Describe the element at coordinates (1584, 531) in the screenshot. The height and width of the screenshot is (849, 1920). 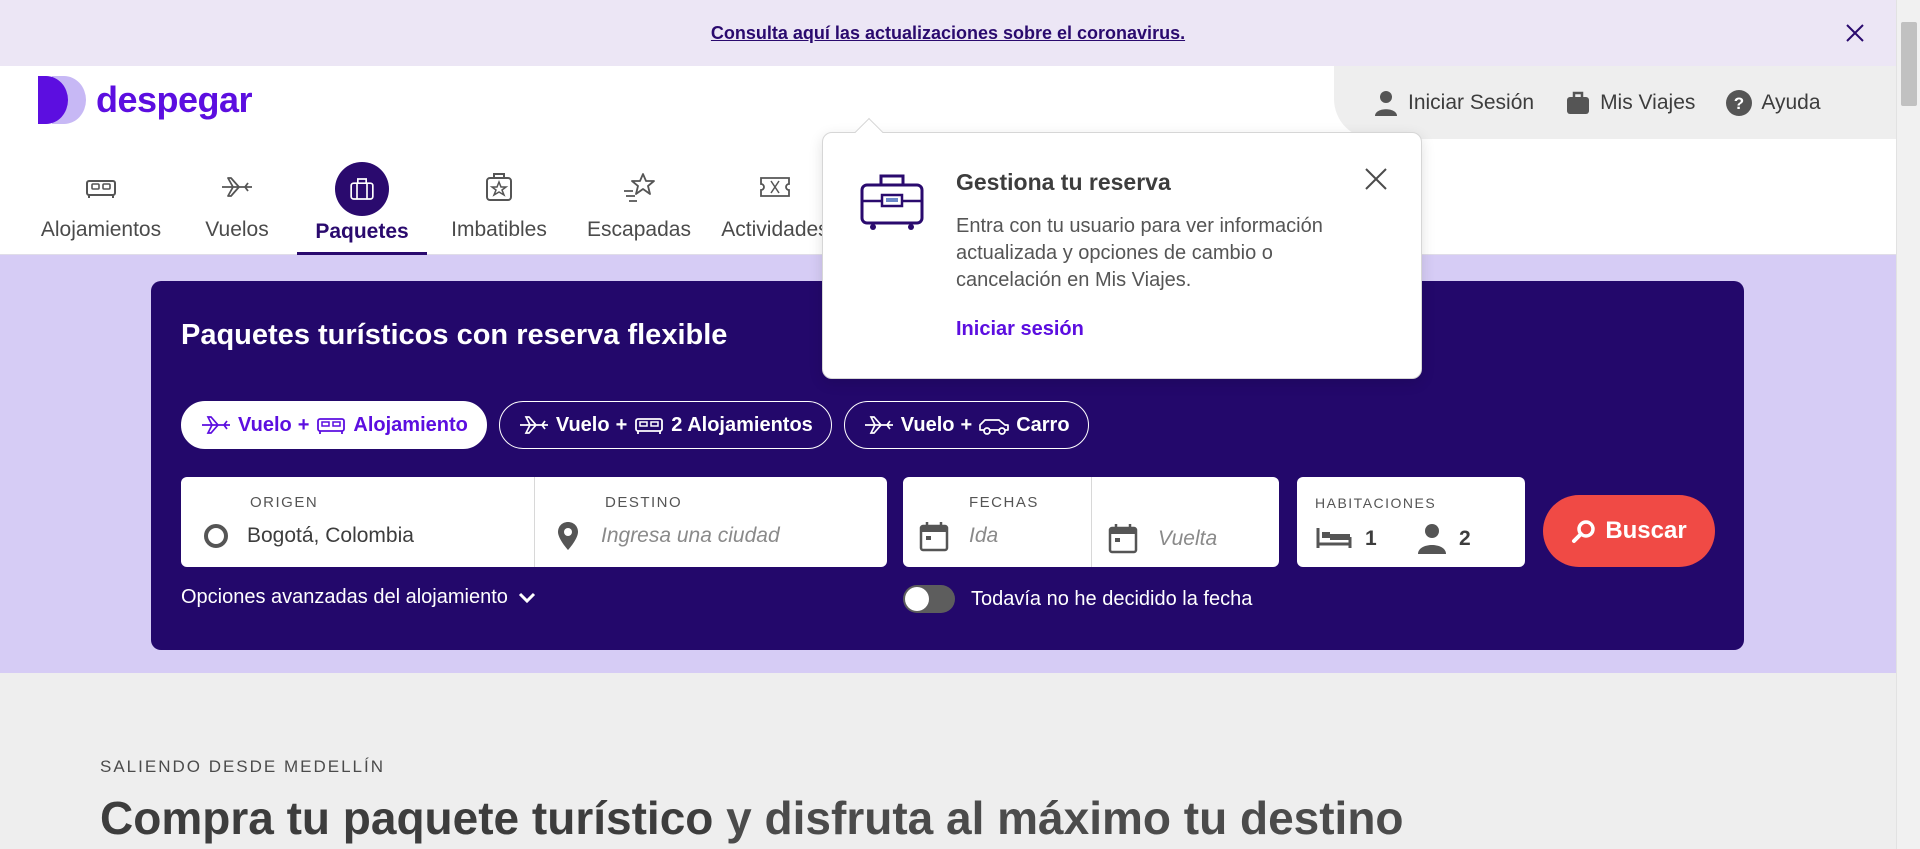
I see `search-icon` at that location.